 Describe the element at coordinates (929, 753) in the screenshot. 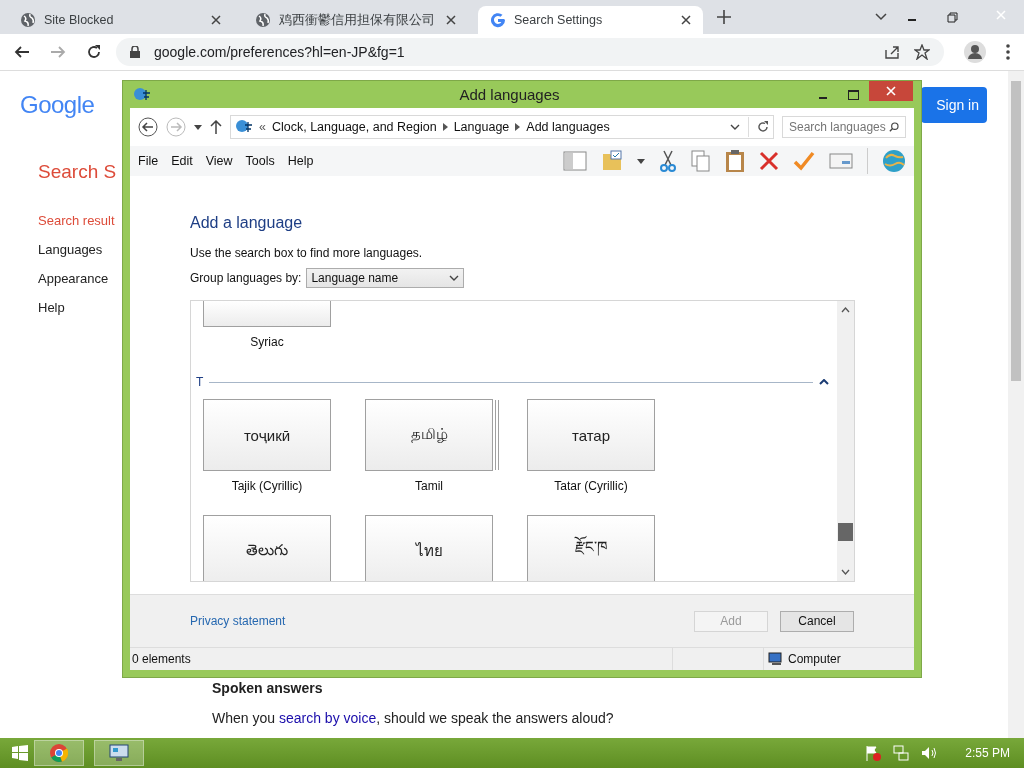

I see `speaker-icon` at that location.